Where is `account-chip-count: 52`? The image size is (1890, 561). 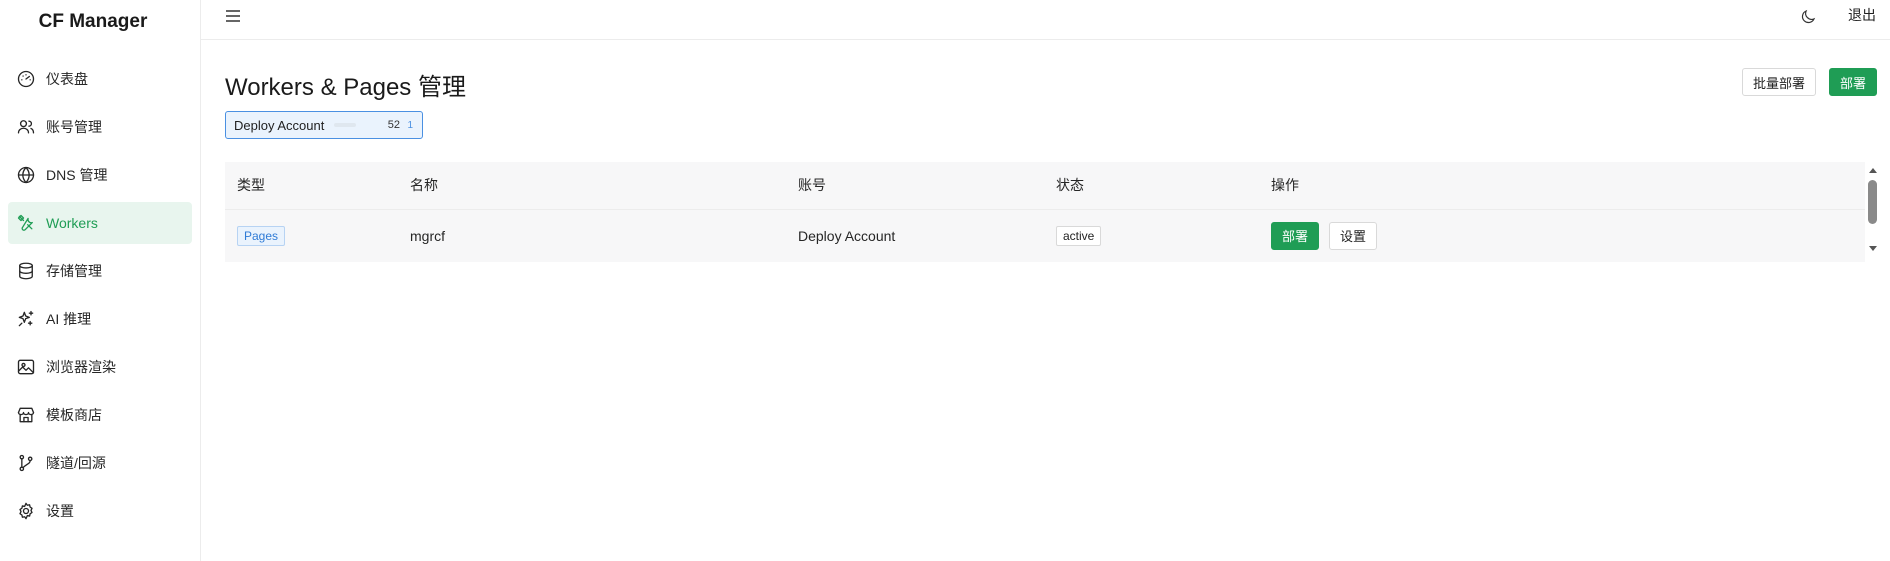
account-chip-count: 52 is located at coordinates (393, 125).